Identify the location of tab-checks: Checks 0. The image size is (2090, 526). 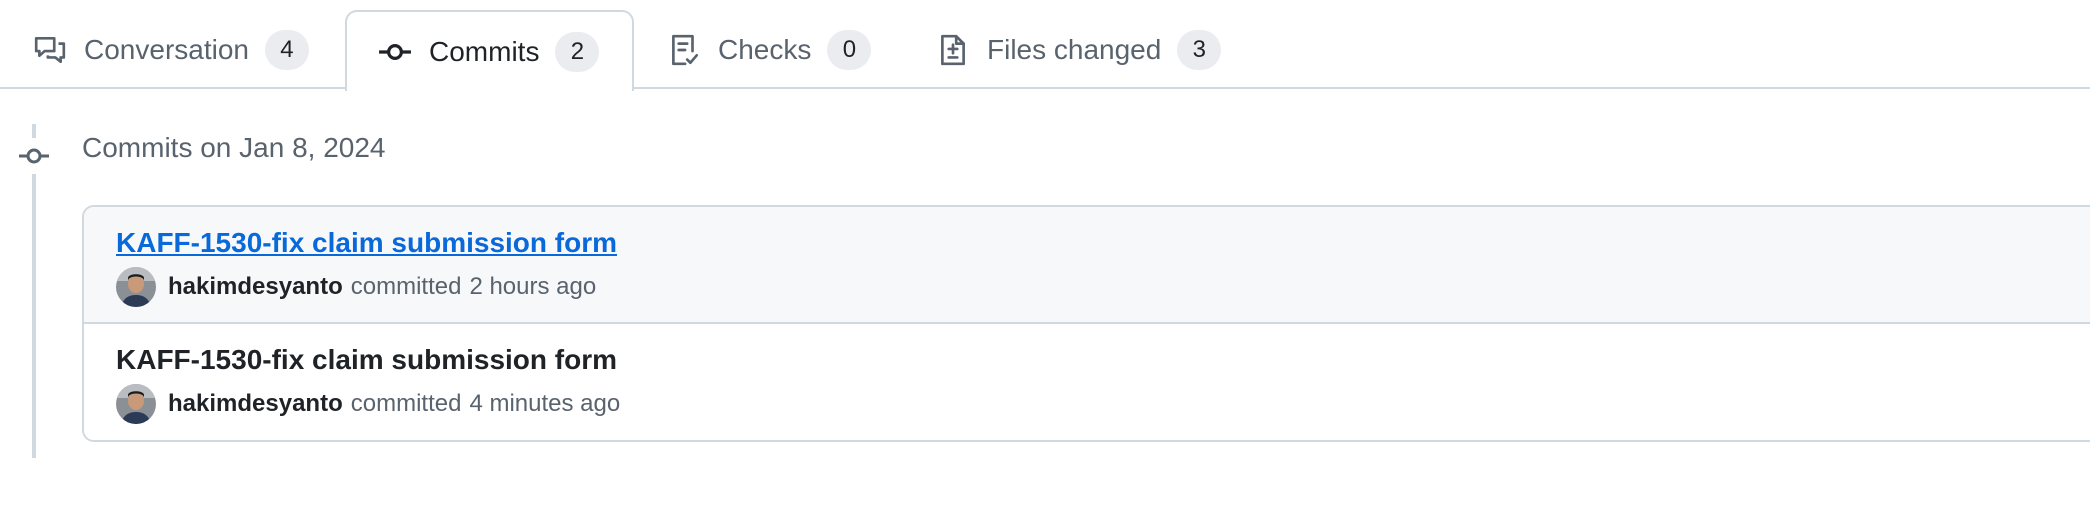
(769, 50).